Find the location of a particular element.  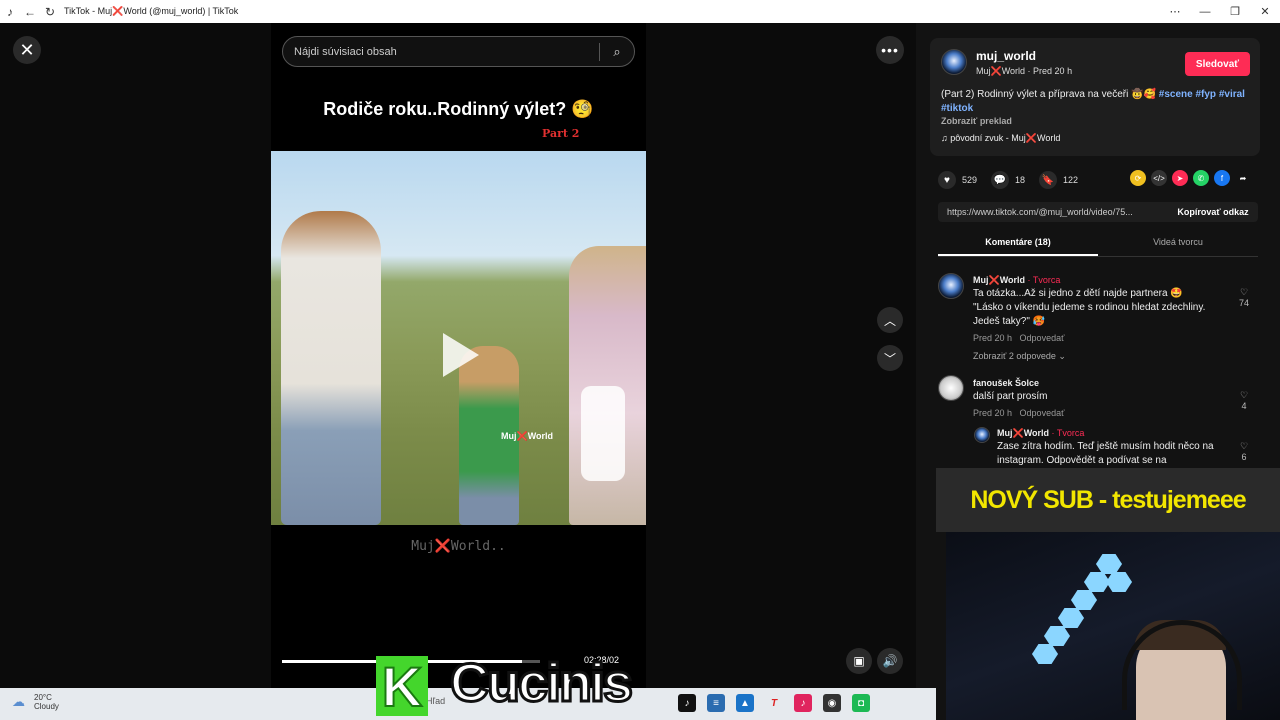

save-button: 🔖 122 is located at coordinates (1058, 180).